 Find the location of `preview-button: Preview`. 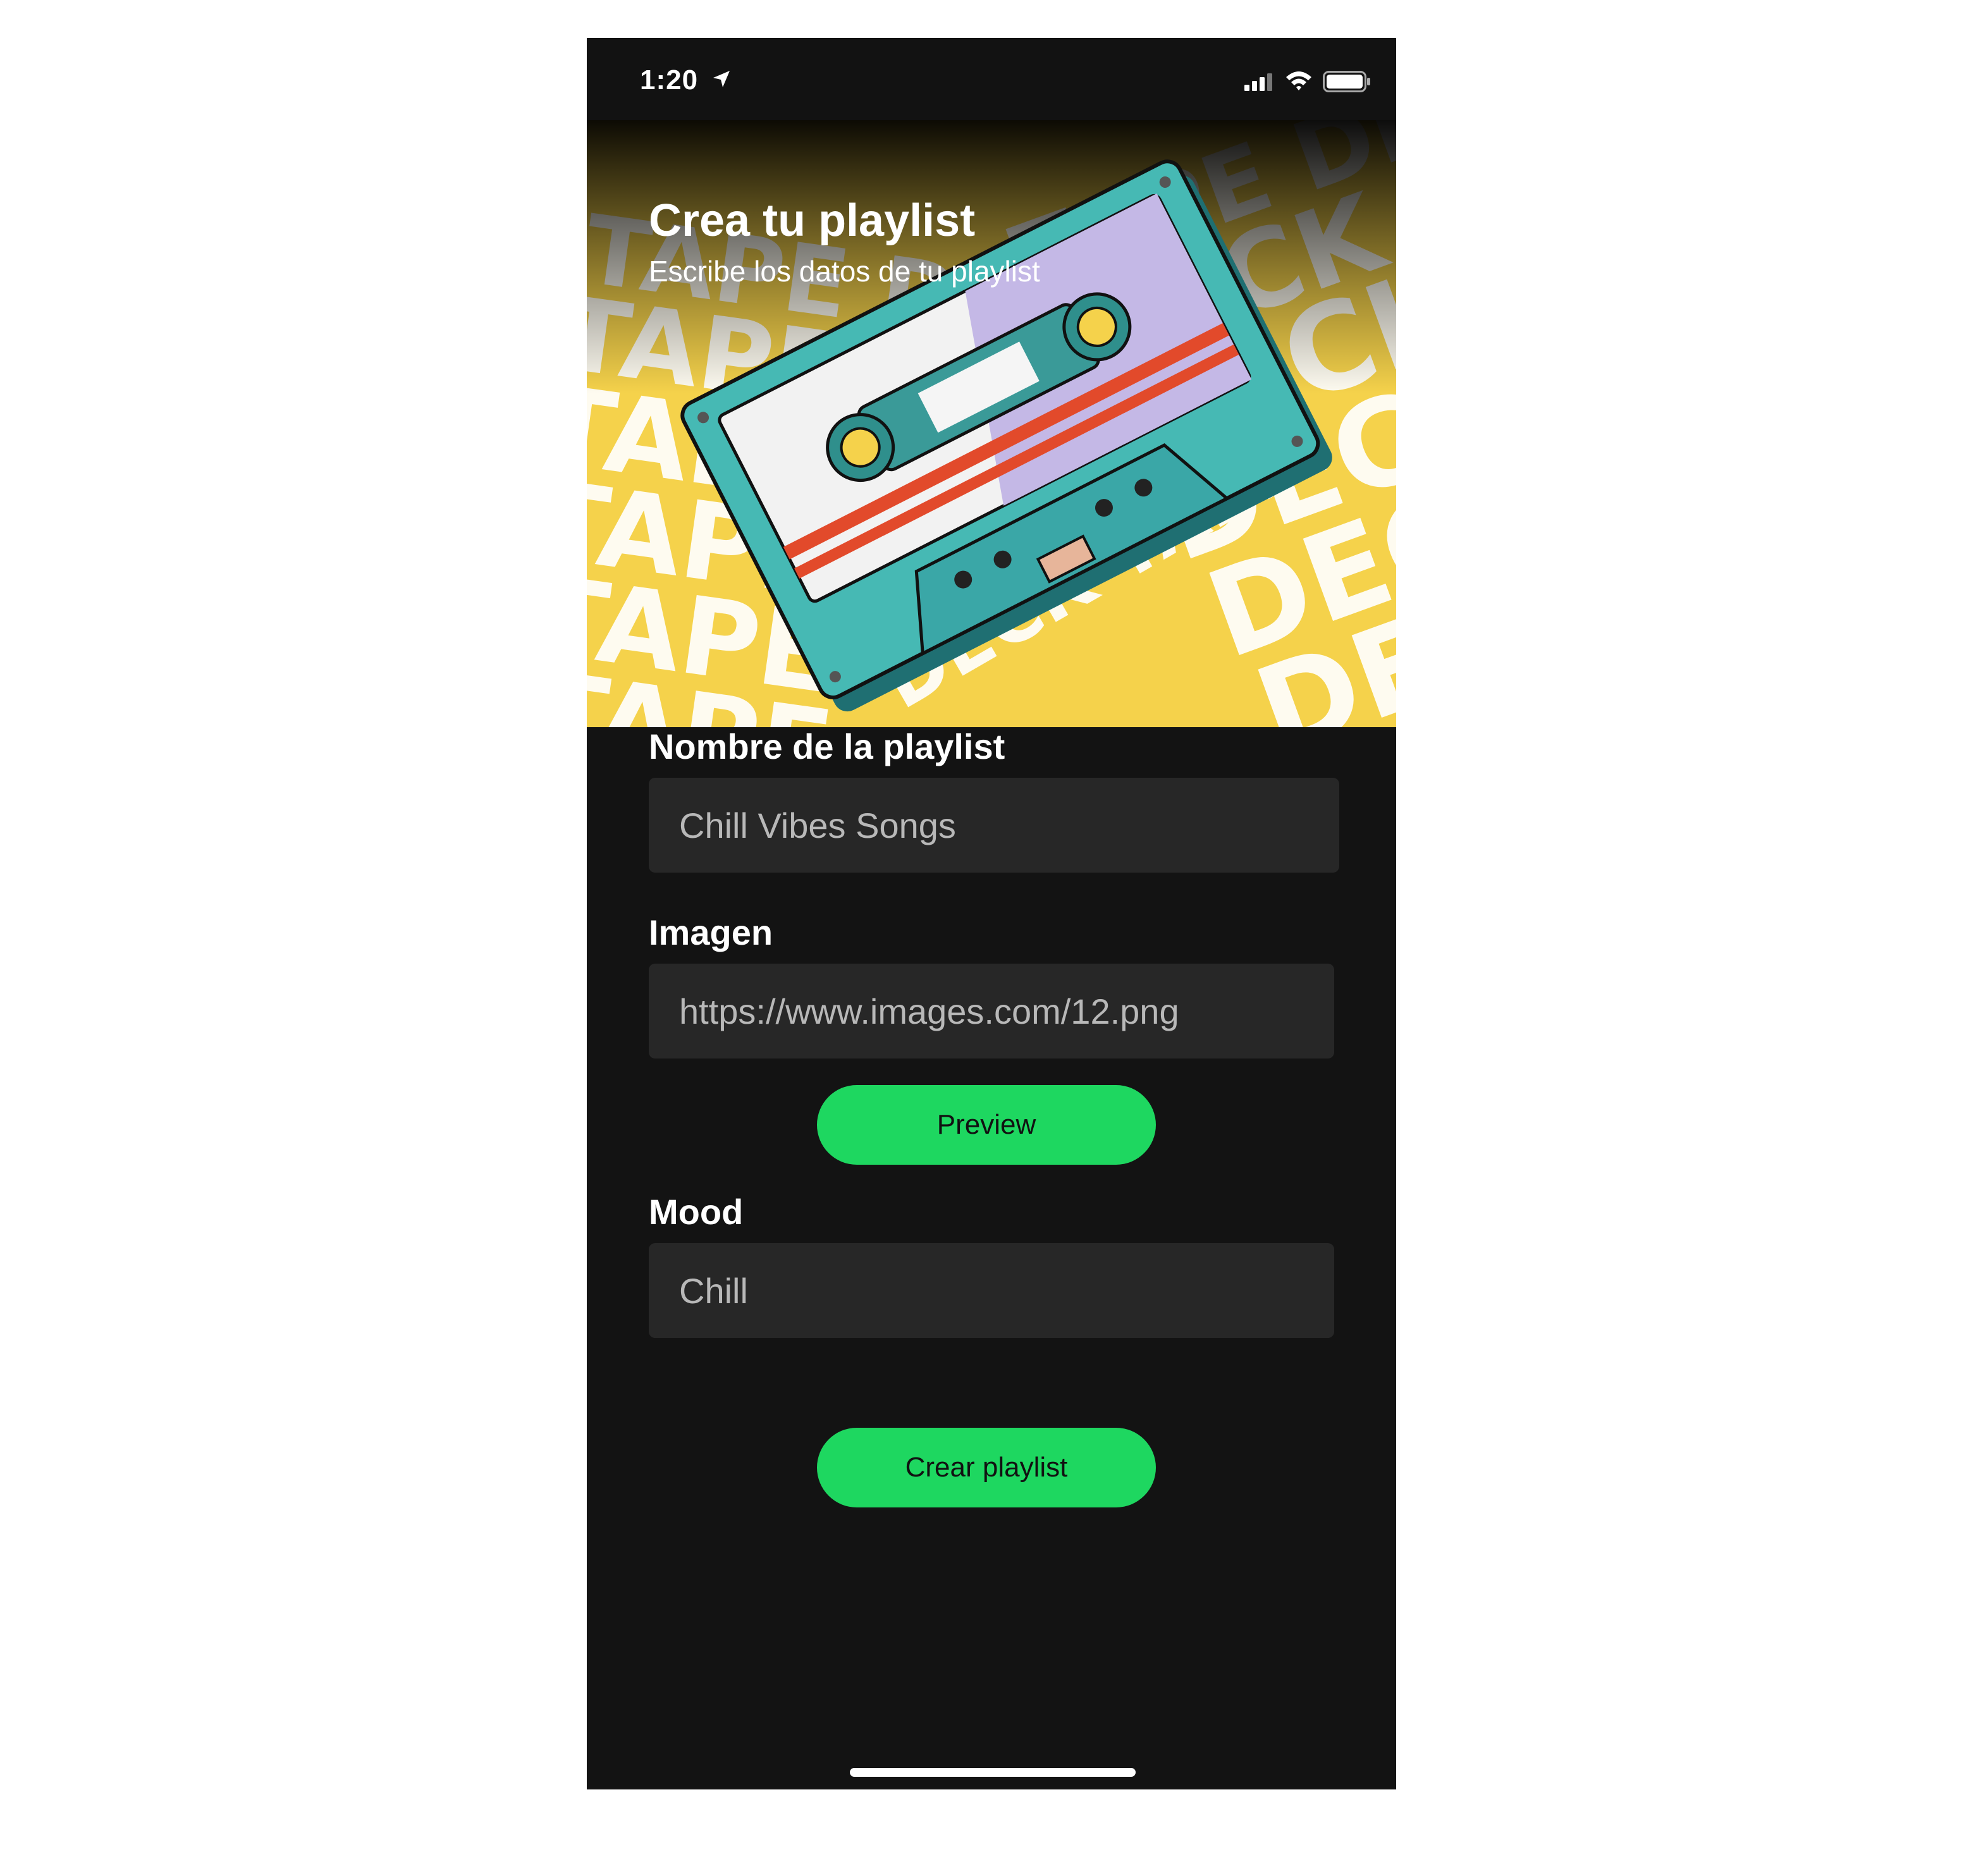

preview-button: Preview is located at coordinates (986, 1125).